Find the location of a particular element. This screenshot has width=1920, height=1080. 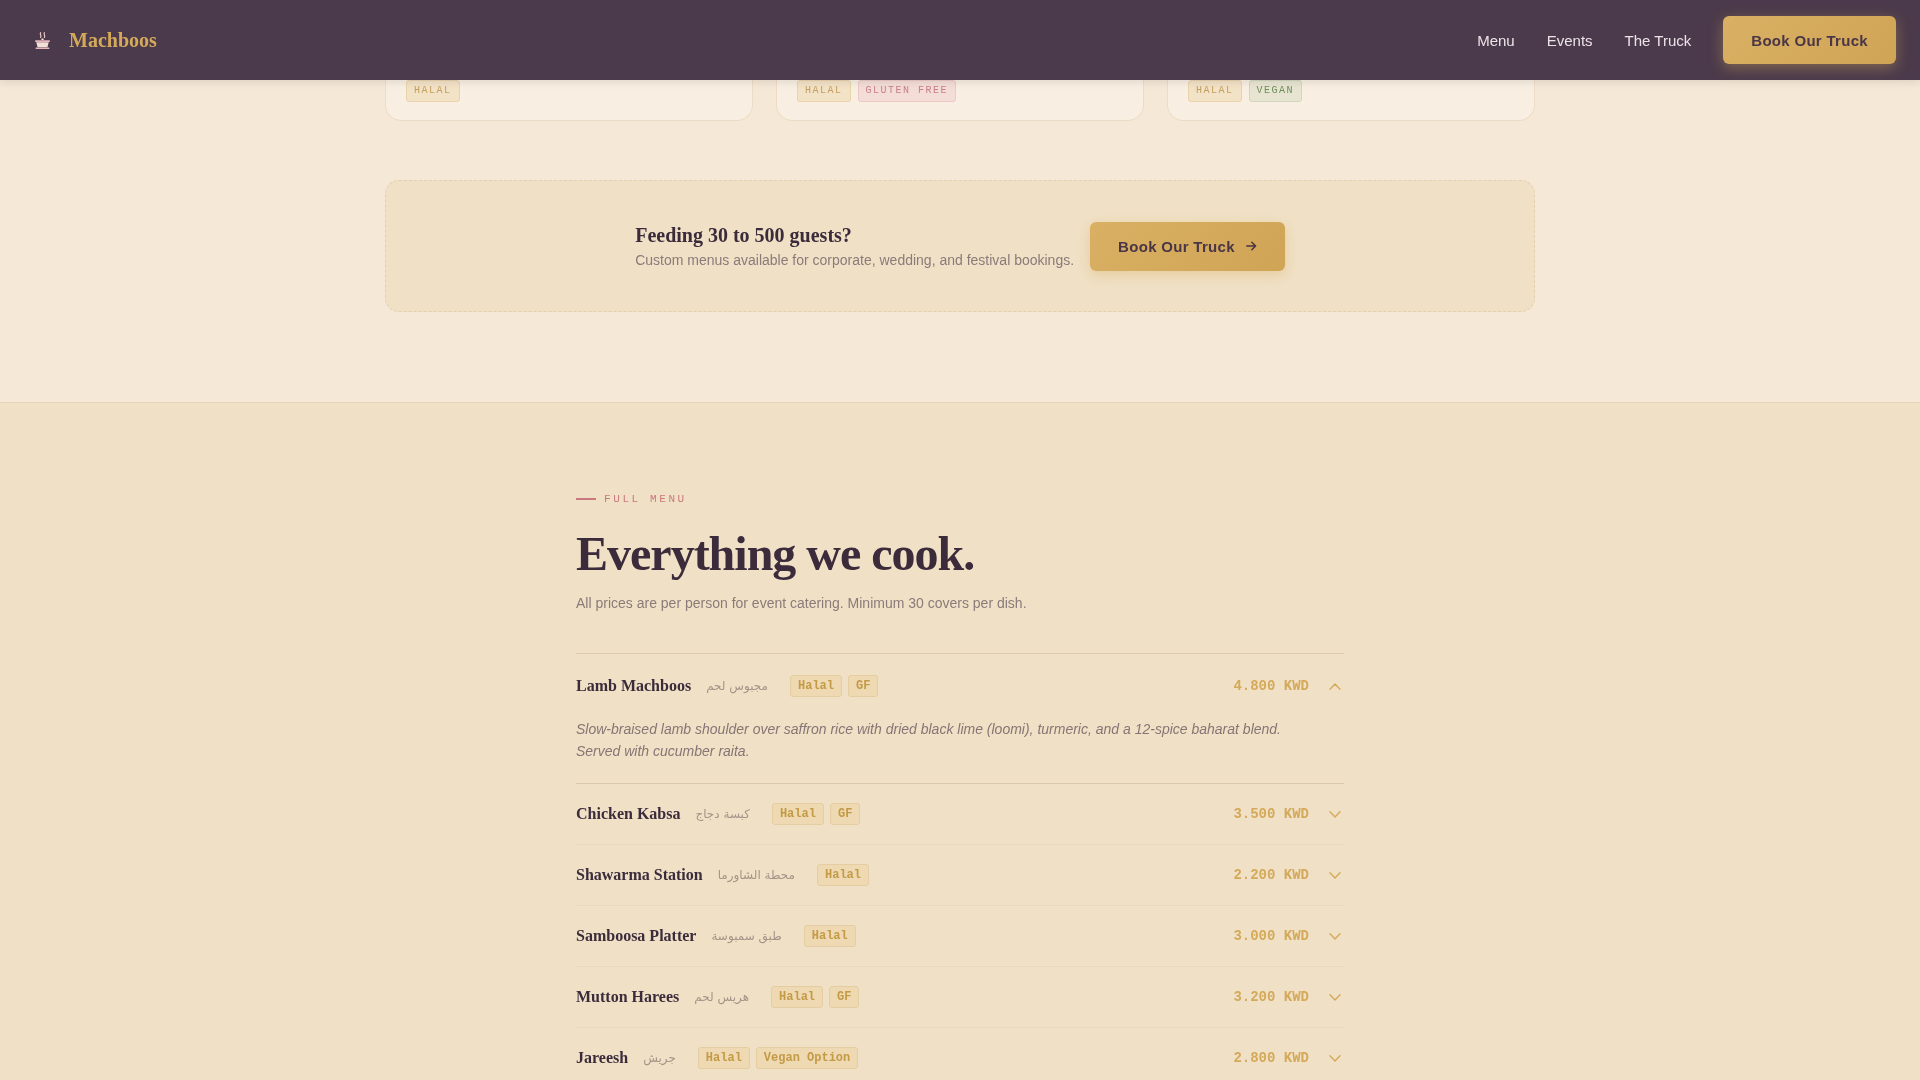

nav-link: The Truck is located at coordinates (1658, 40).